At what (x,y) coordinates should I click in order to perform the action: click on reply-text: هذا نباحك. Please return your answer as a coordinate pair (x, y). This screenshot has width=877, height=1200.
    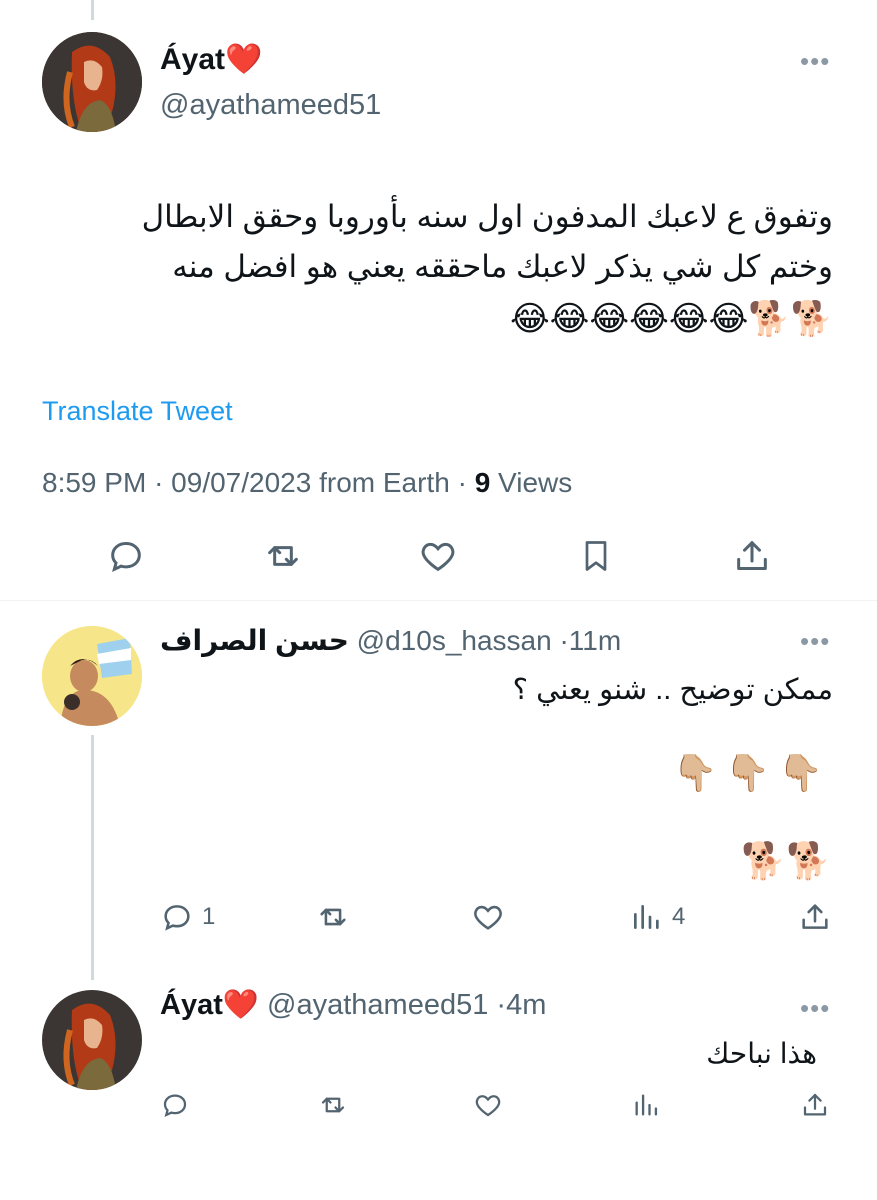
    Looking at the image, I should click on (761, 1053).